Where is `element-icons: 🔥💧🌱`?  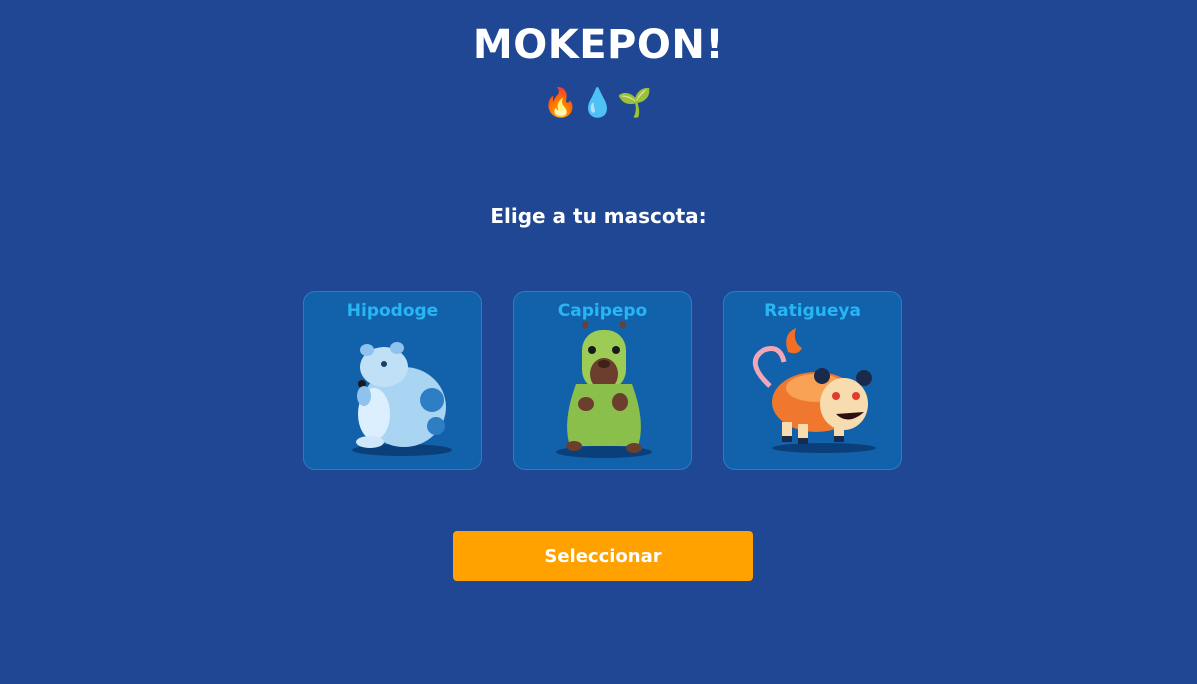
element-icons: 🔥💧🌱 is located at coordinates (598, 102).